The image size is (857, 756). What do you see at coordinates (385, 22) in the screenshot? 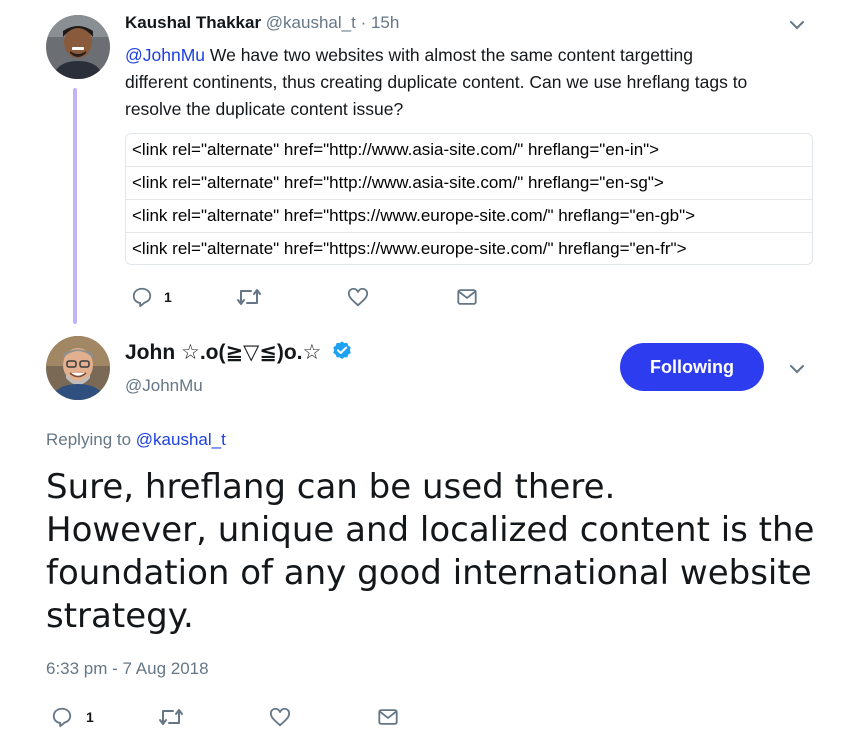
I see `tweet-time: 15h` at bounding box center [385, 22].